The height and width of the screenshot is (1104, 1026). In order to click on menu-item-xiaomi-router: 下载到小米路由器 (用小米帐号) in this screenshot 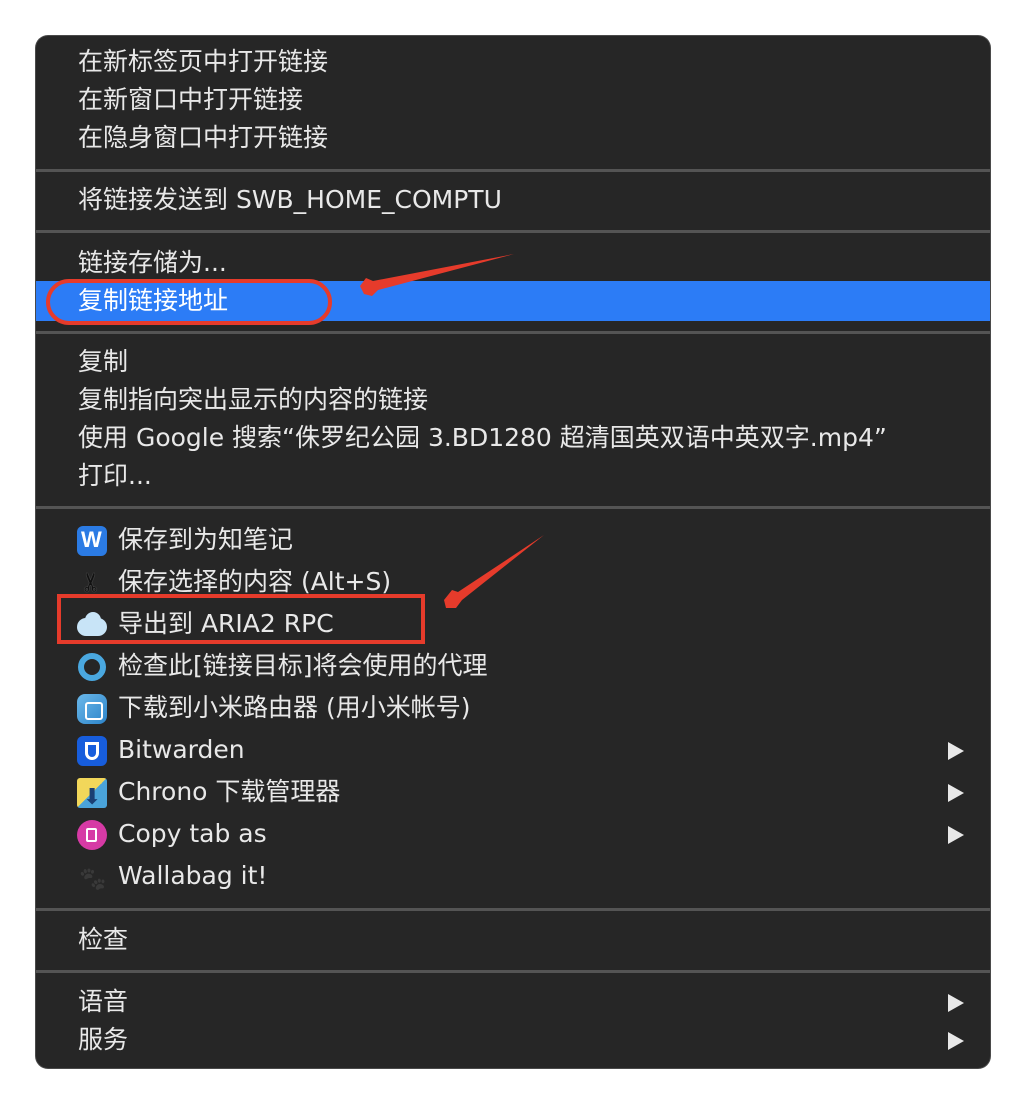, I will do `click(513, 708)`.